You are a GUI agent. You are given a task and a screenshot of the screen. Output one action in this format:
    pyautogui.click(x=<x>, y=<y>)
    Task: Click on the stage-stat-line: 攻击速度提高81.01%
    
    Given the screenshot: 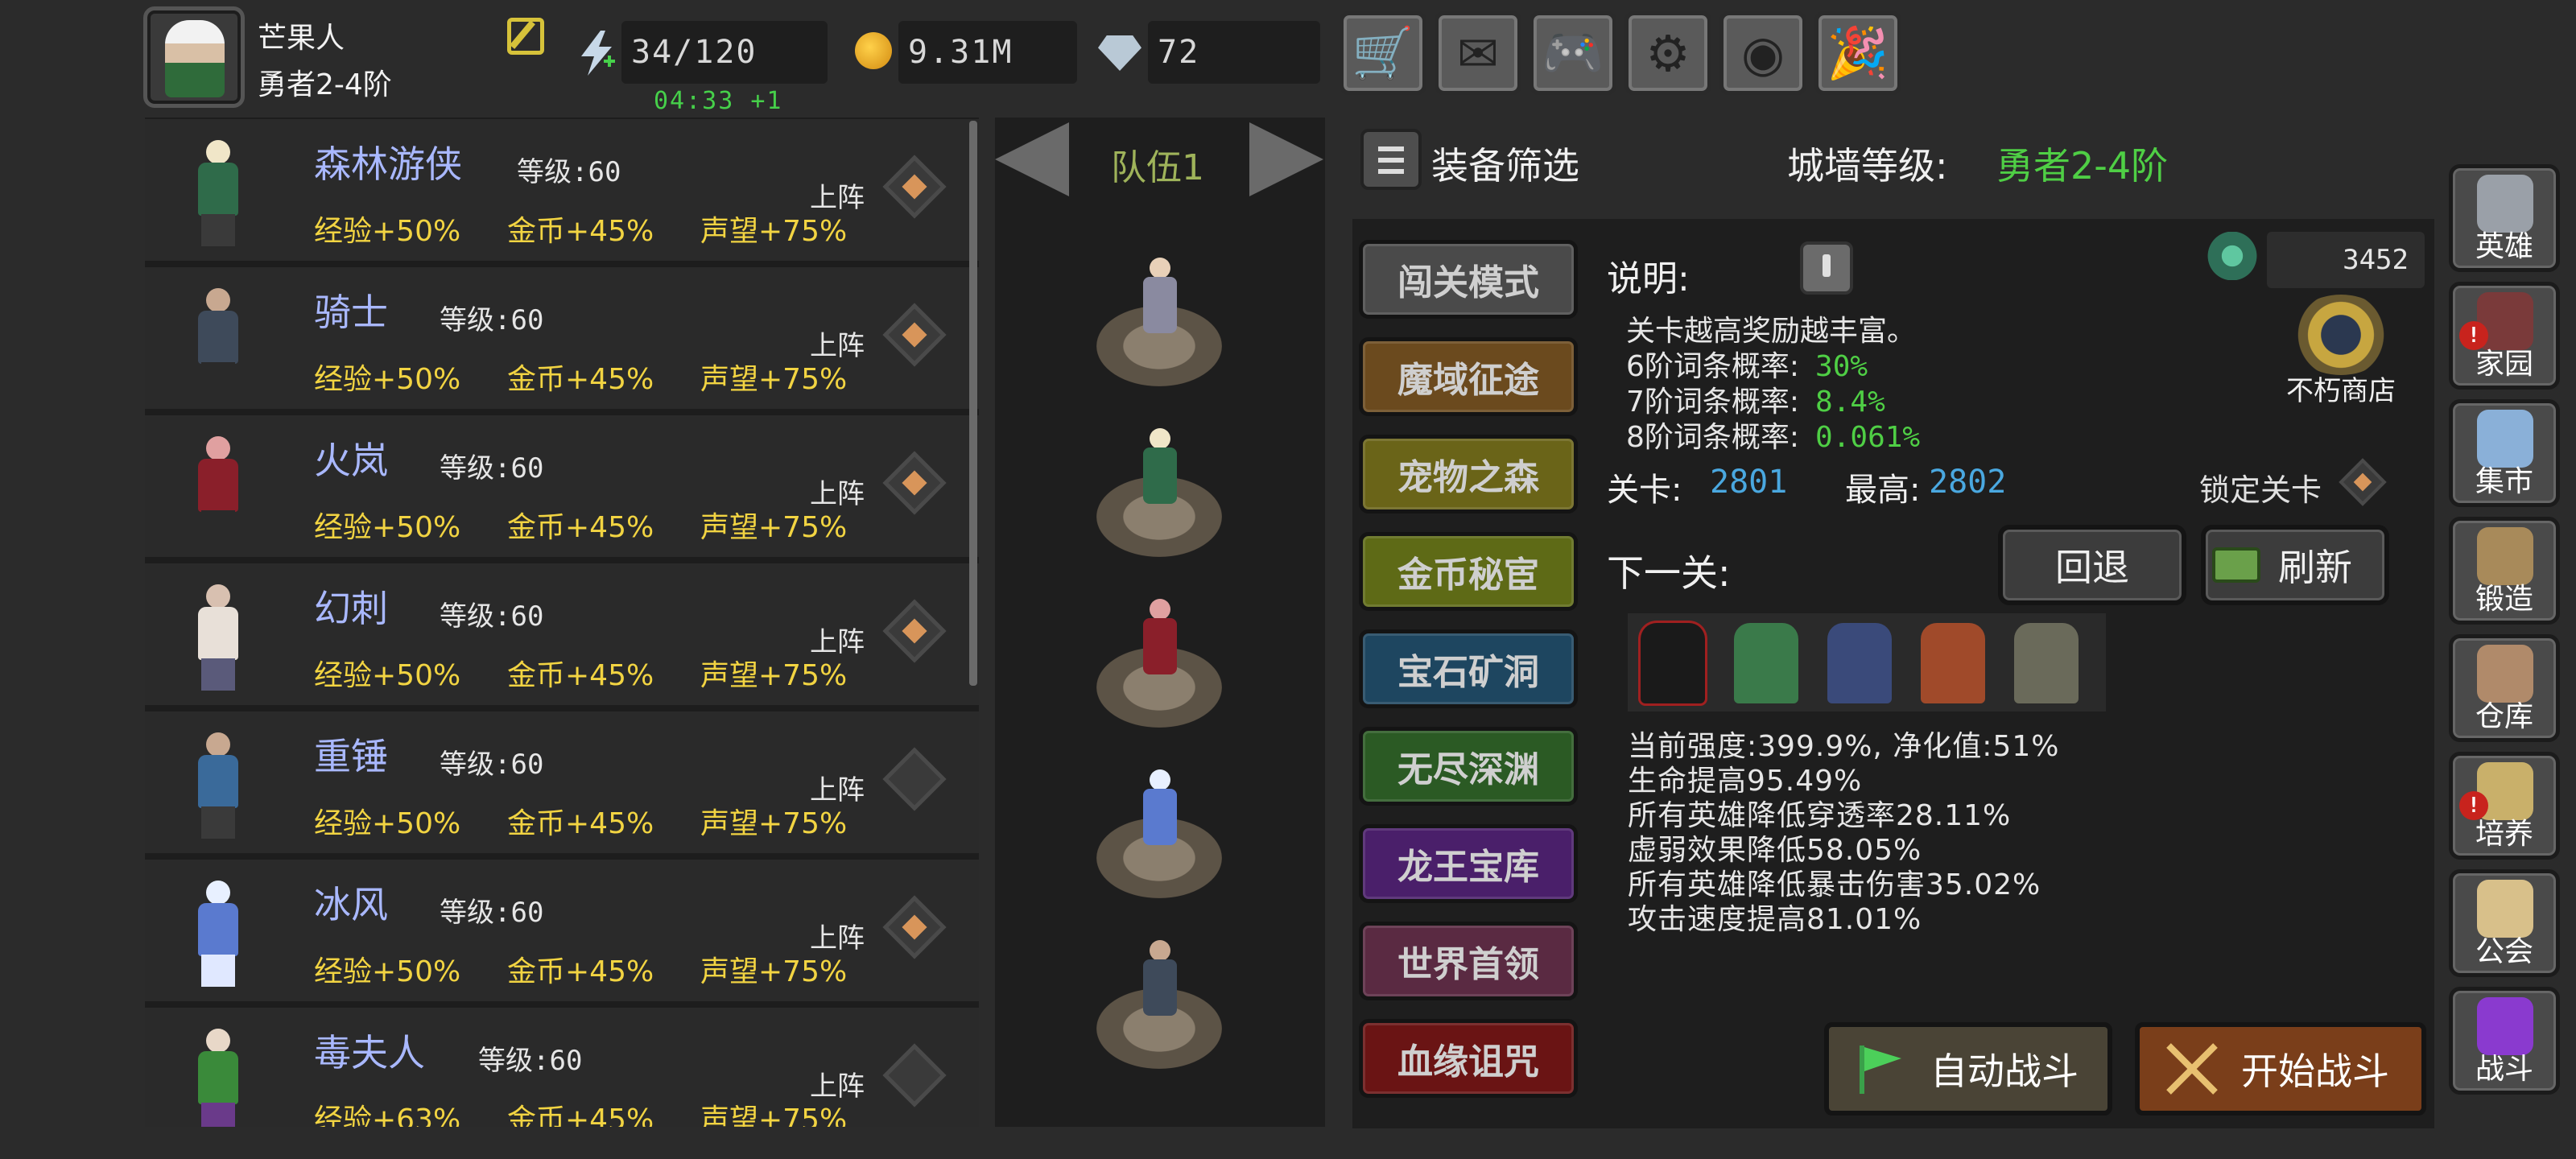 What is the action you would take?
    pyautogui.click(x=1775, y=920)
    